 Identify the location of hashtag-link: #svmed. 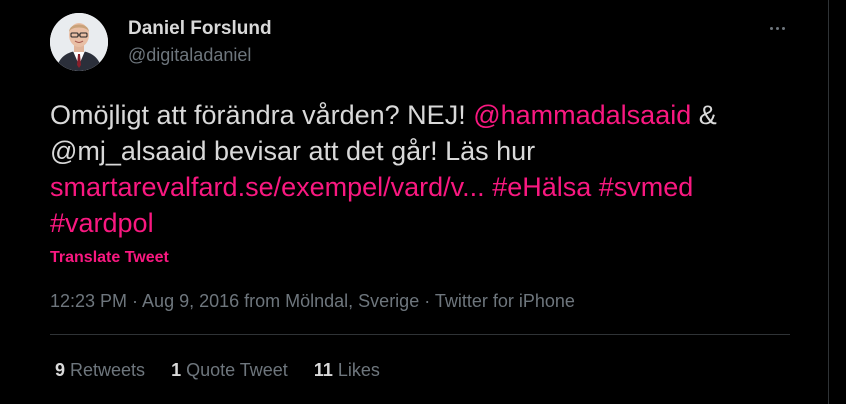
(646, 187).